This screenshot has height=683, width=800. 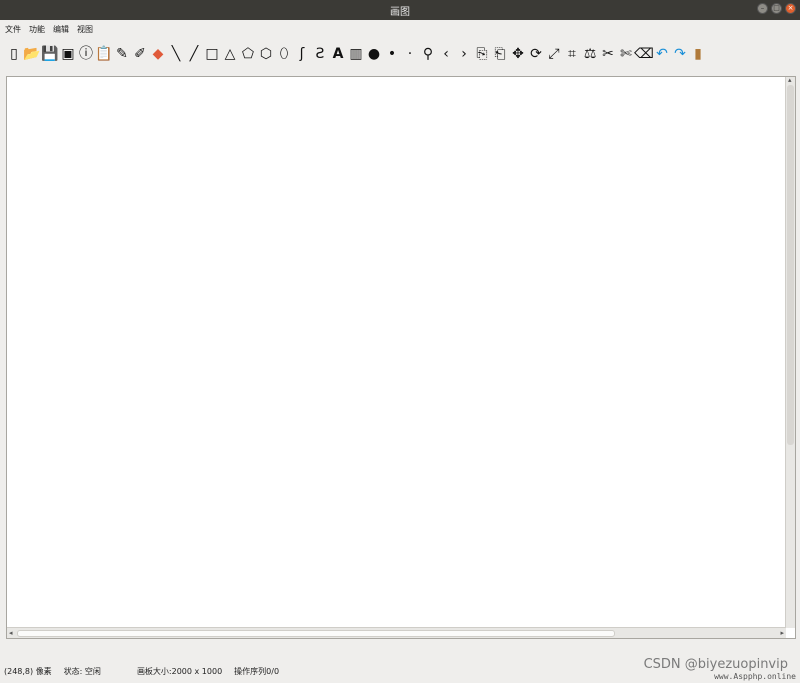 What do you see at coordinates (320, 54) in the screenshot?
I see `freeform-icon: Ƨ` at bounding box center [320, 54].